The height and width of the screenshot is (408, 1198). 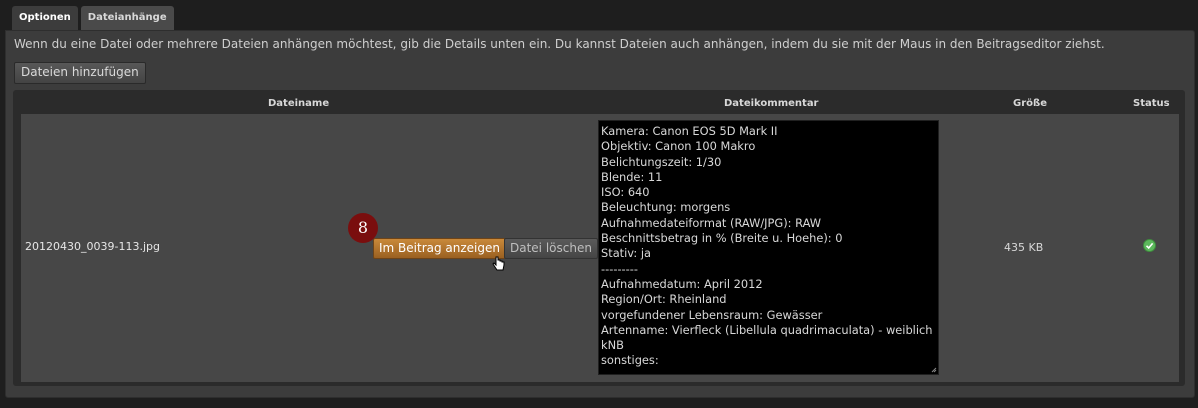 I want to click on comment-line: Belichtungszeit: 1/30, so click(x=661, y=161).